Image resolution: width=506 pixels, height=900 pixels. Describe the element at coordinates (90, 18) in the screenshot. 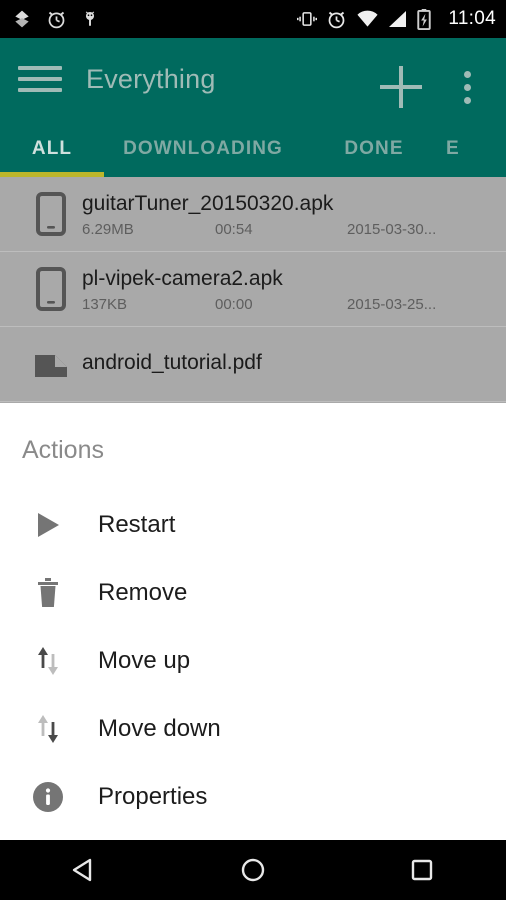

I see `android-bug-icon` at that location.